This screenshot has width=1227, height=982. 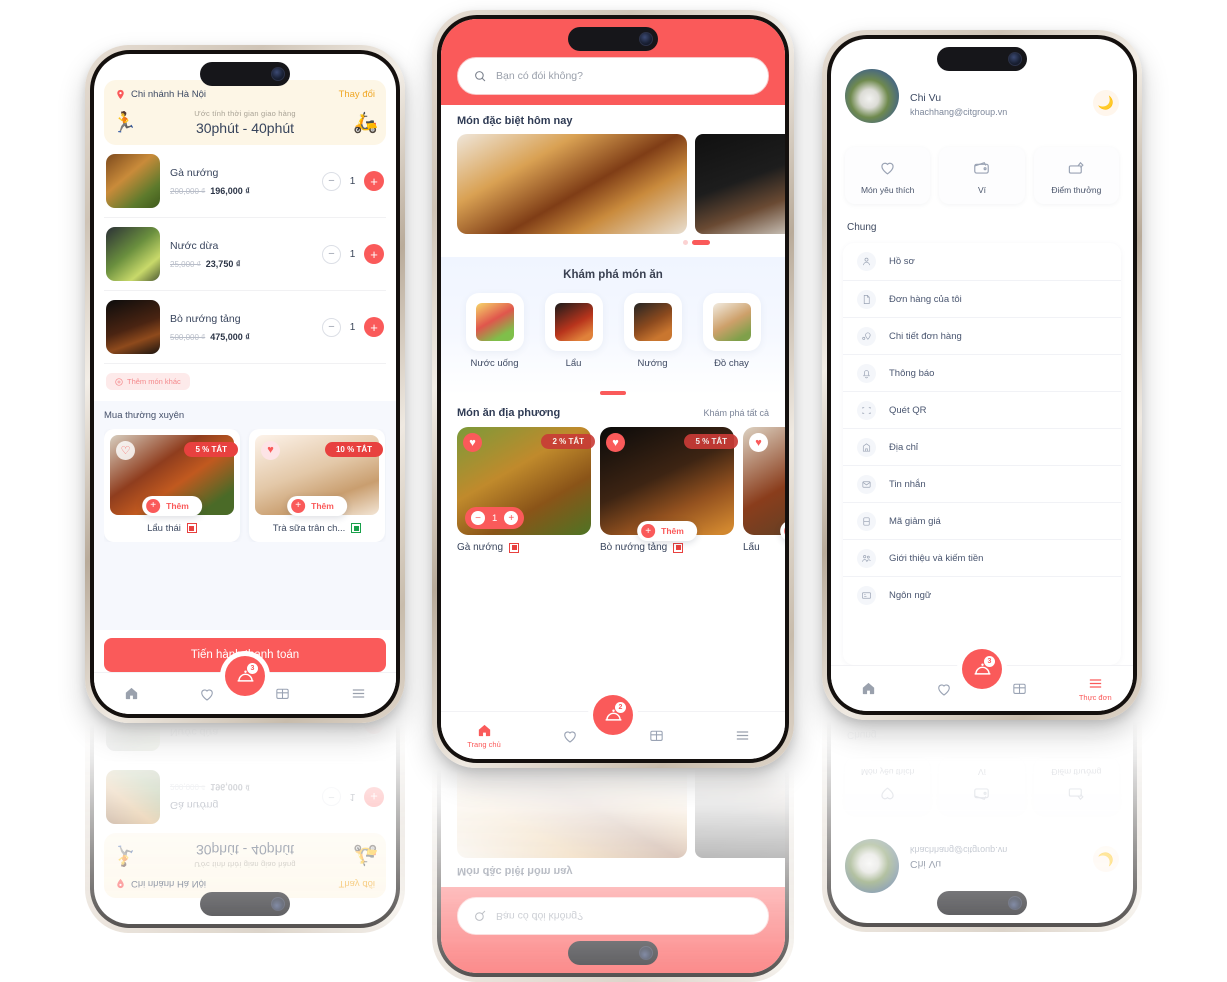 I want to click on category-drinks: Nước uống, so click(x=494, y=331).